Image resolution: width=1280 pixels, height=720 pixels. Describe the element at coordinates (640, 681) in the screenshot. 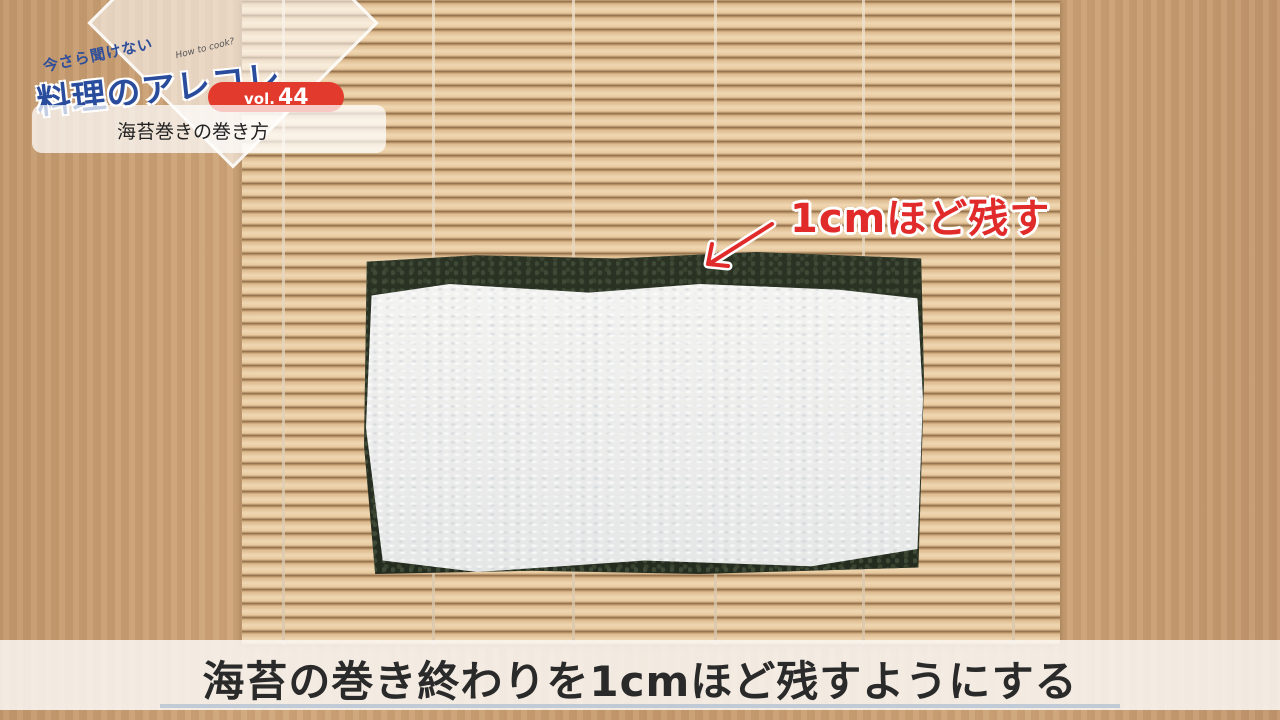

I see `subtitle-text: 海苔の巻き終わりを1cmほど残すようにする` at that location.